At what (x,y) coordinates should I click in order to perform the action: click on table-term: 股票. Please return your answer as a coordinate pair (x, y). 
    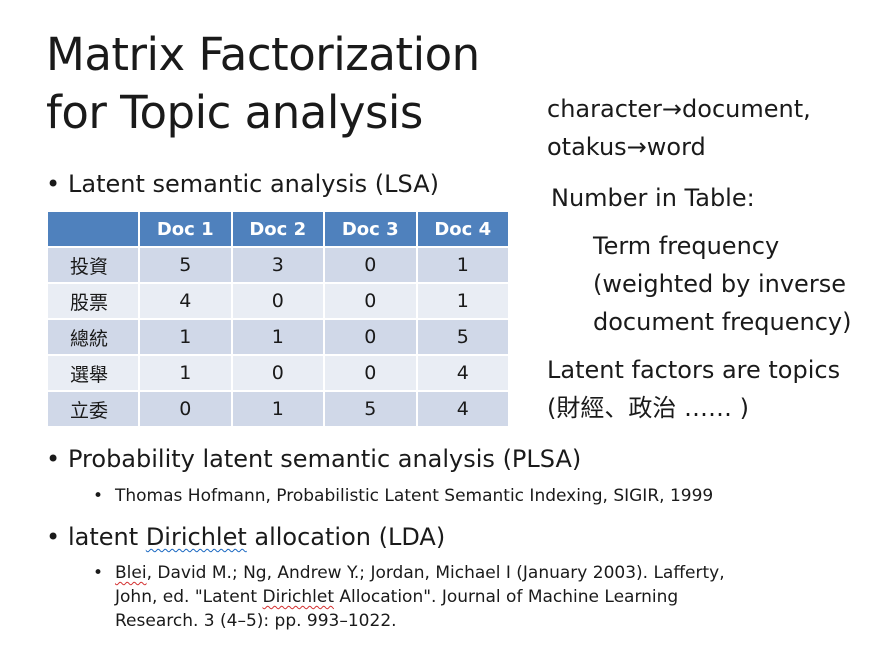
    Looking at the image, I should click on (93, 301).